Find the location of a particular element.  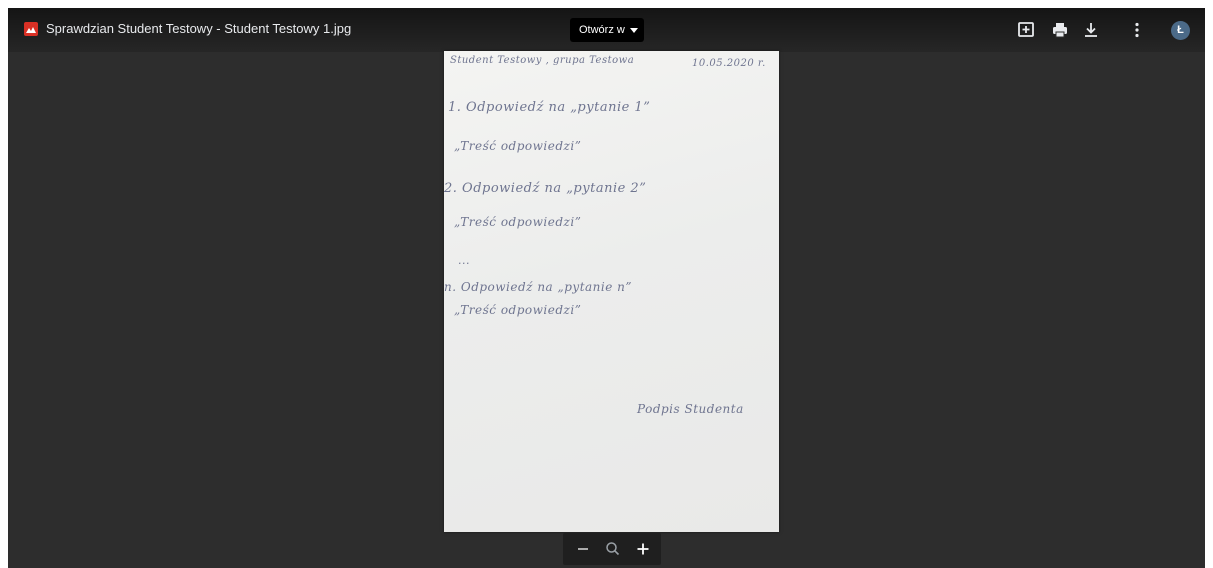

account-avatar: Ł is located at coordinates (1180, 30).